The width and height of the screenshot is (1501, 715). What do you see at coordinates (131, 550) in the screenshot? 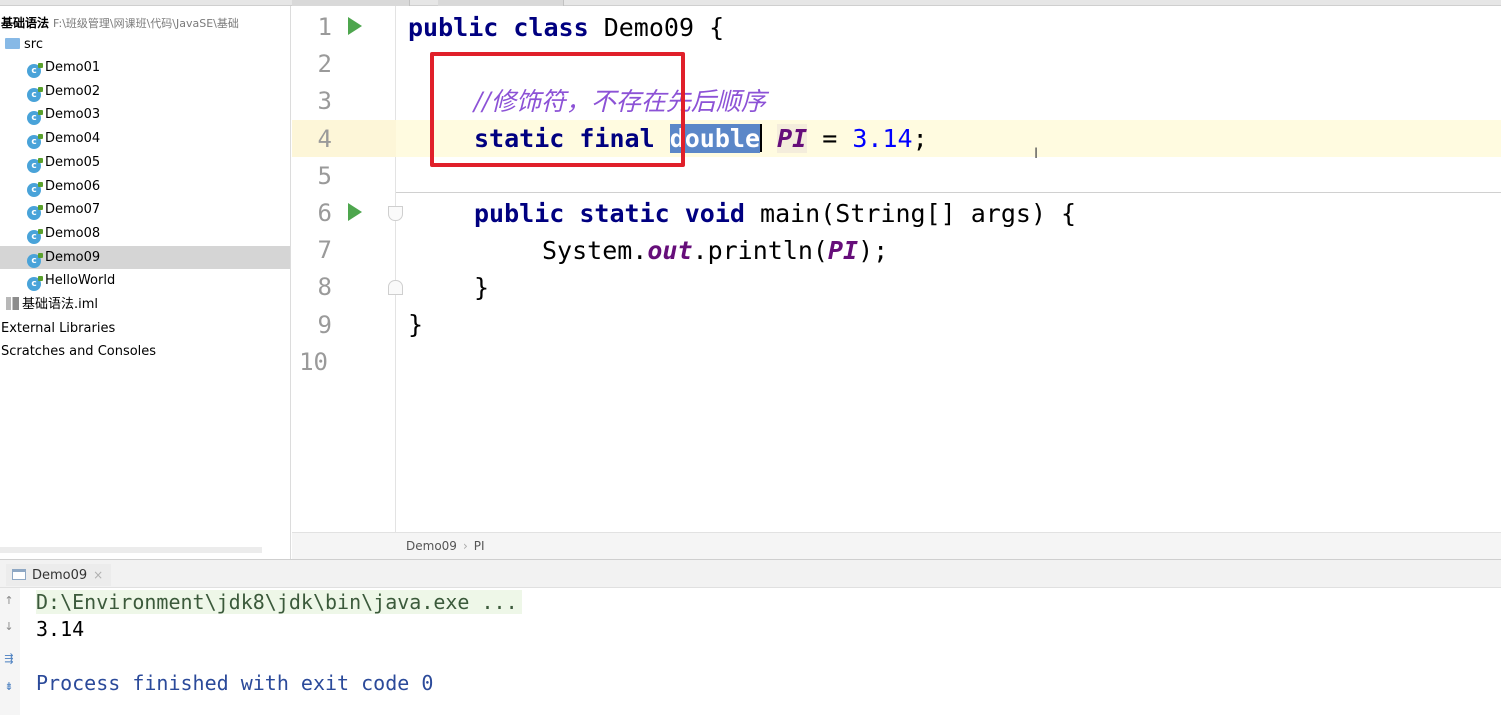
I see `horizontal-scrollbar` at bounding box center [131, 550].